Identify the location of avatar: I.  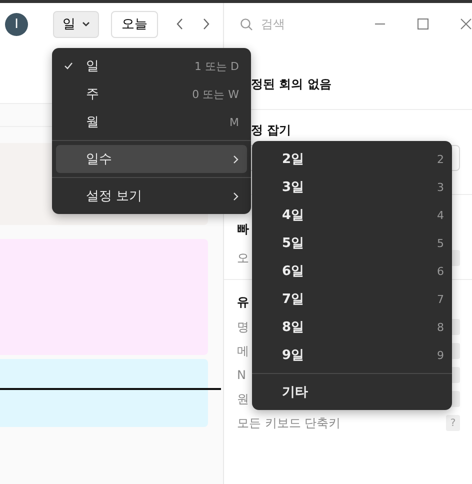
(16, 24).